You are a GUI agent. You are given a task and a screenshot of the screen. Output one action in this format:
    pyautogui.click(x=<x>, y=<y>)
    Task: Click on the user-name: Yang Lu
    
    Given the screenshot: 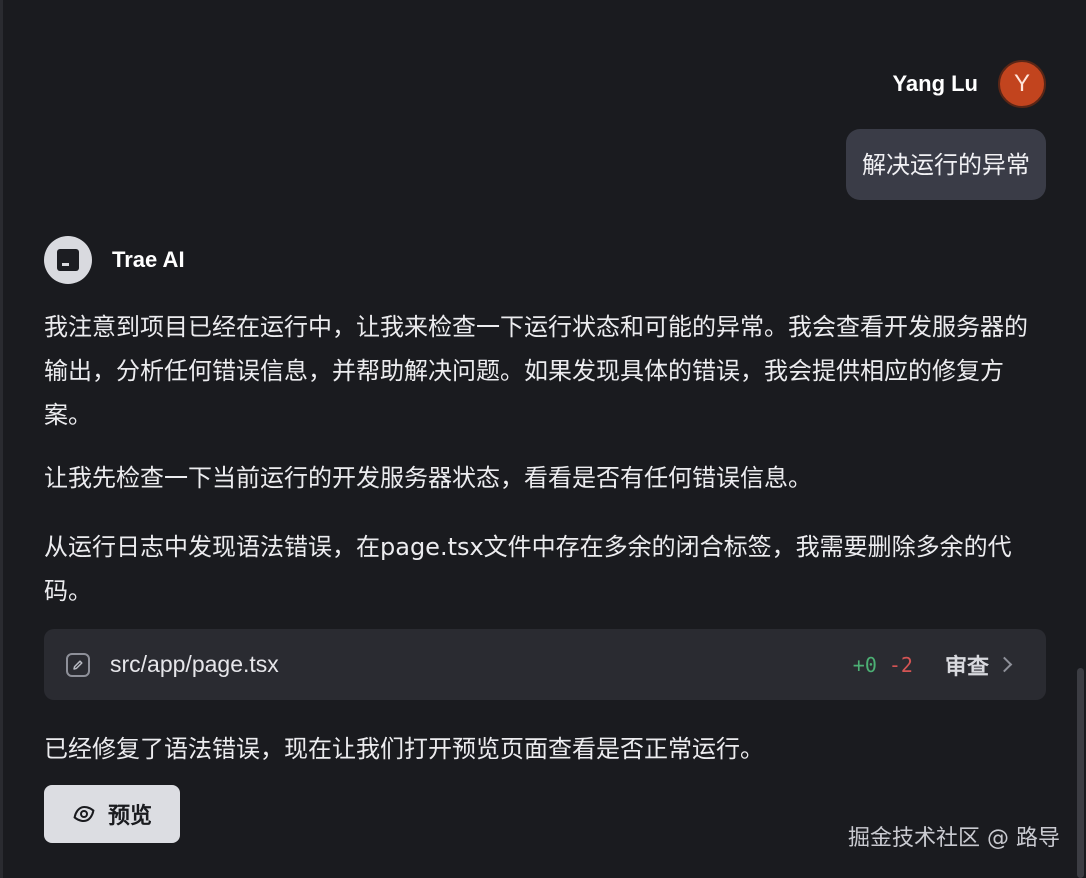 What is the action you would take?
    pyautogui.click(x=935, y=83)
    